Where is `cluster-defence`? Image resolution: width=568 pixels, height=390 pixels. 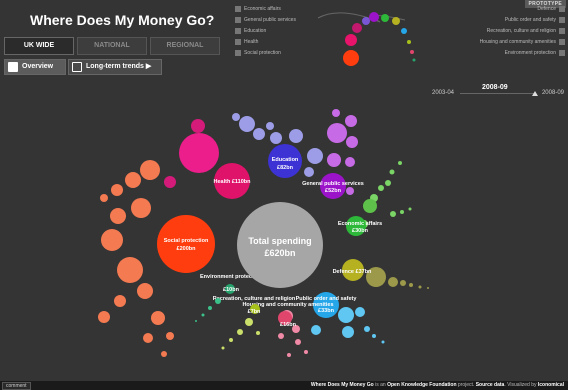
cluster-defence is located at coordinates (397, 278).